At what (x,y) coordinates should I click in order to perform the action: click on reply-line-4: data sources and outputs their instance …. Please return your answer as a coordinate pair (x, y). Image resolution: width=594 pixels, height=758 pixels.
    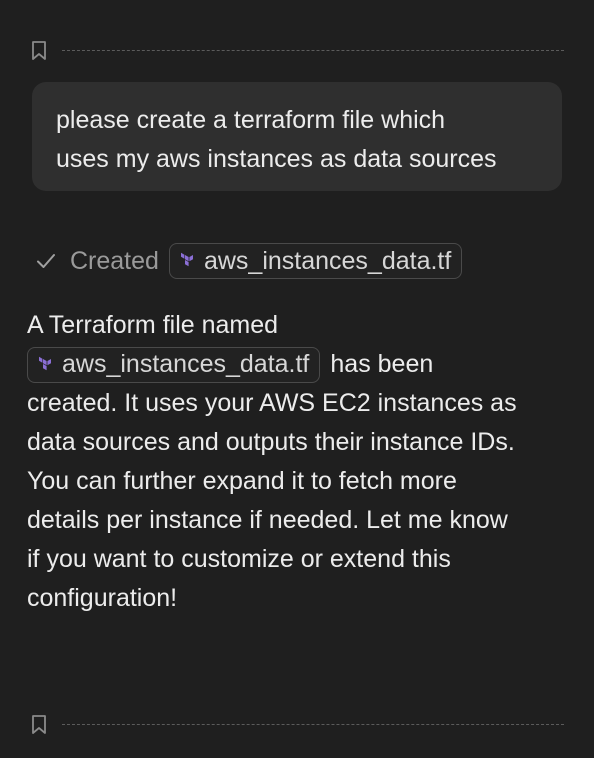
    Looking at the image, I should click on (271, 442).